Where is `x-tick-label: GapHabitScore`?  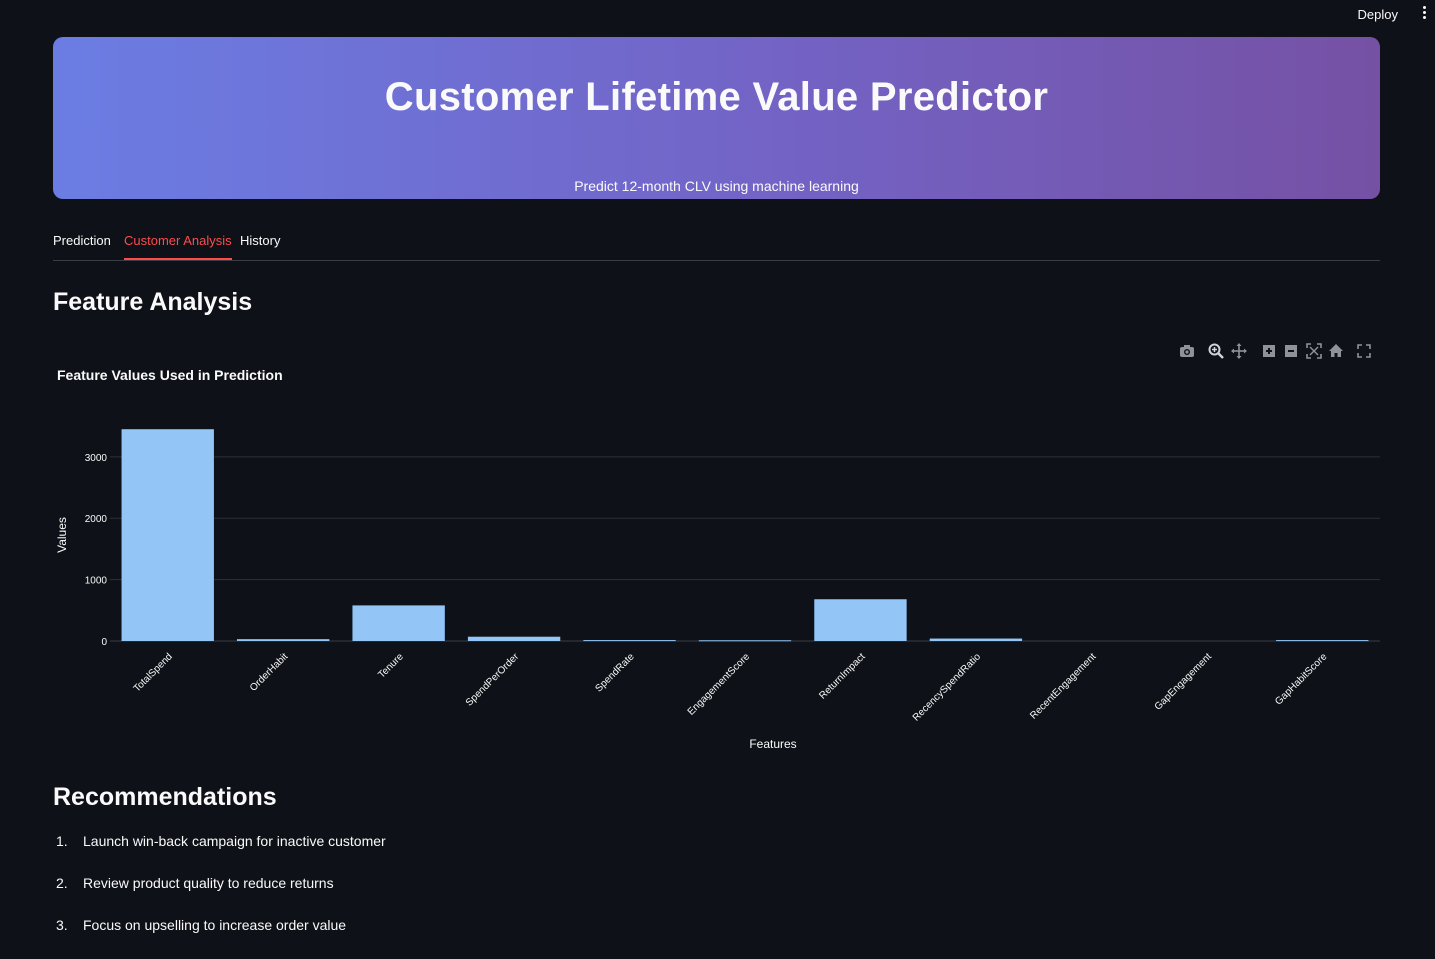
x-tick-label: GapHabitScore is located at coordinates (1301, 679).